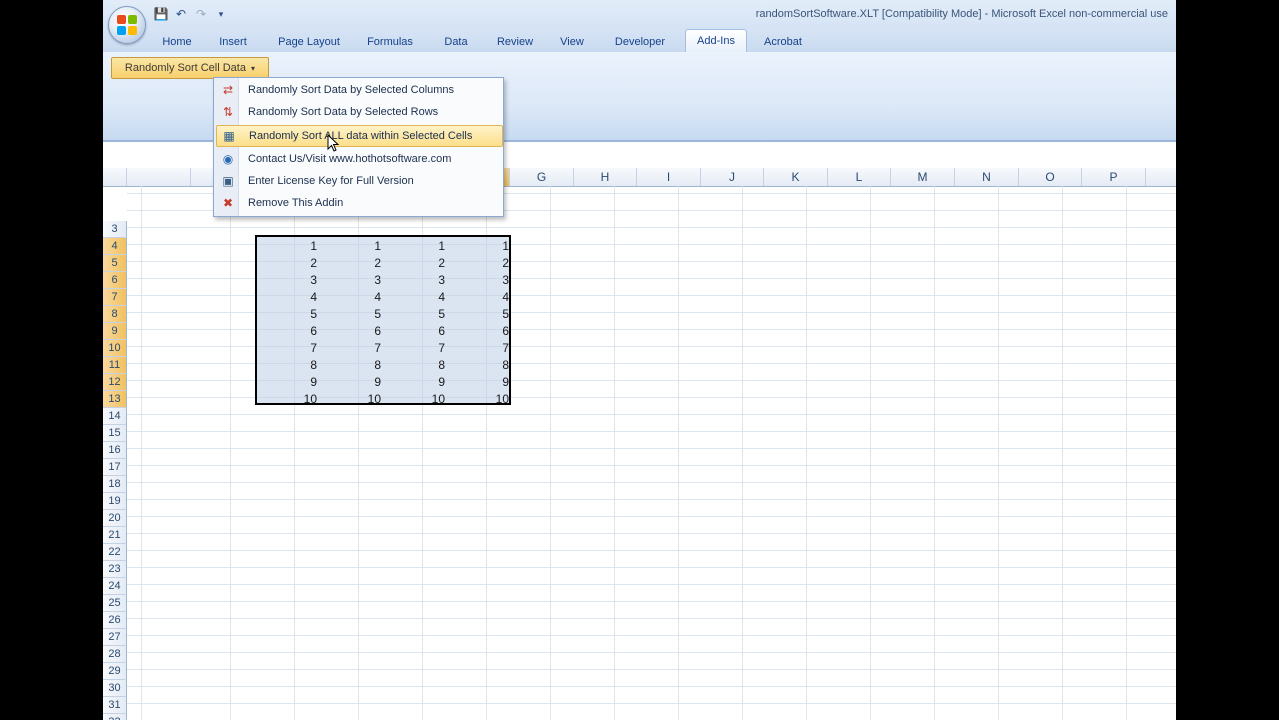 Image resolution: width=1279 pixels, height=720 pixels. Describe the element at coordinates (115, 229) in the screenshot. I see `row-header: 3` at that location.